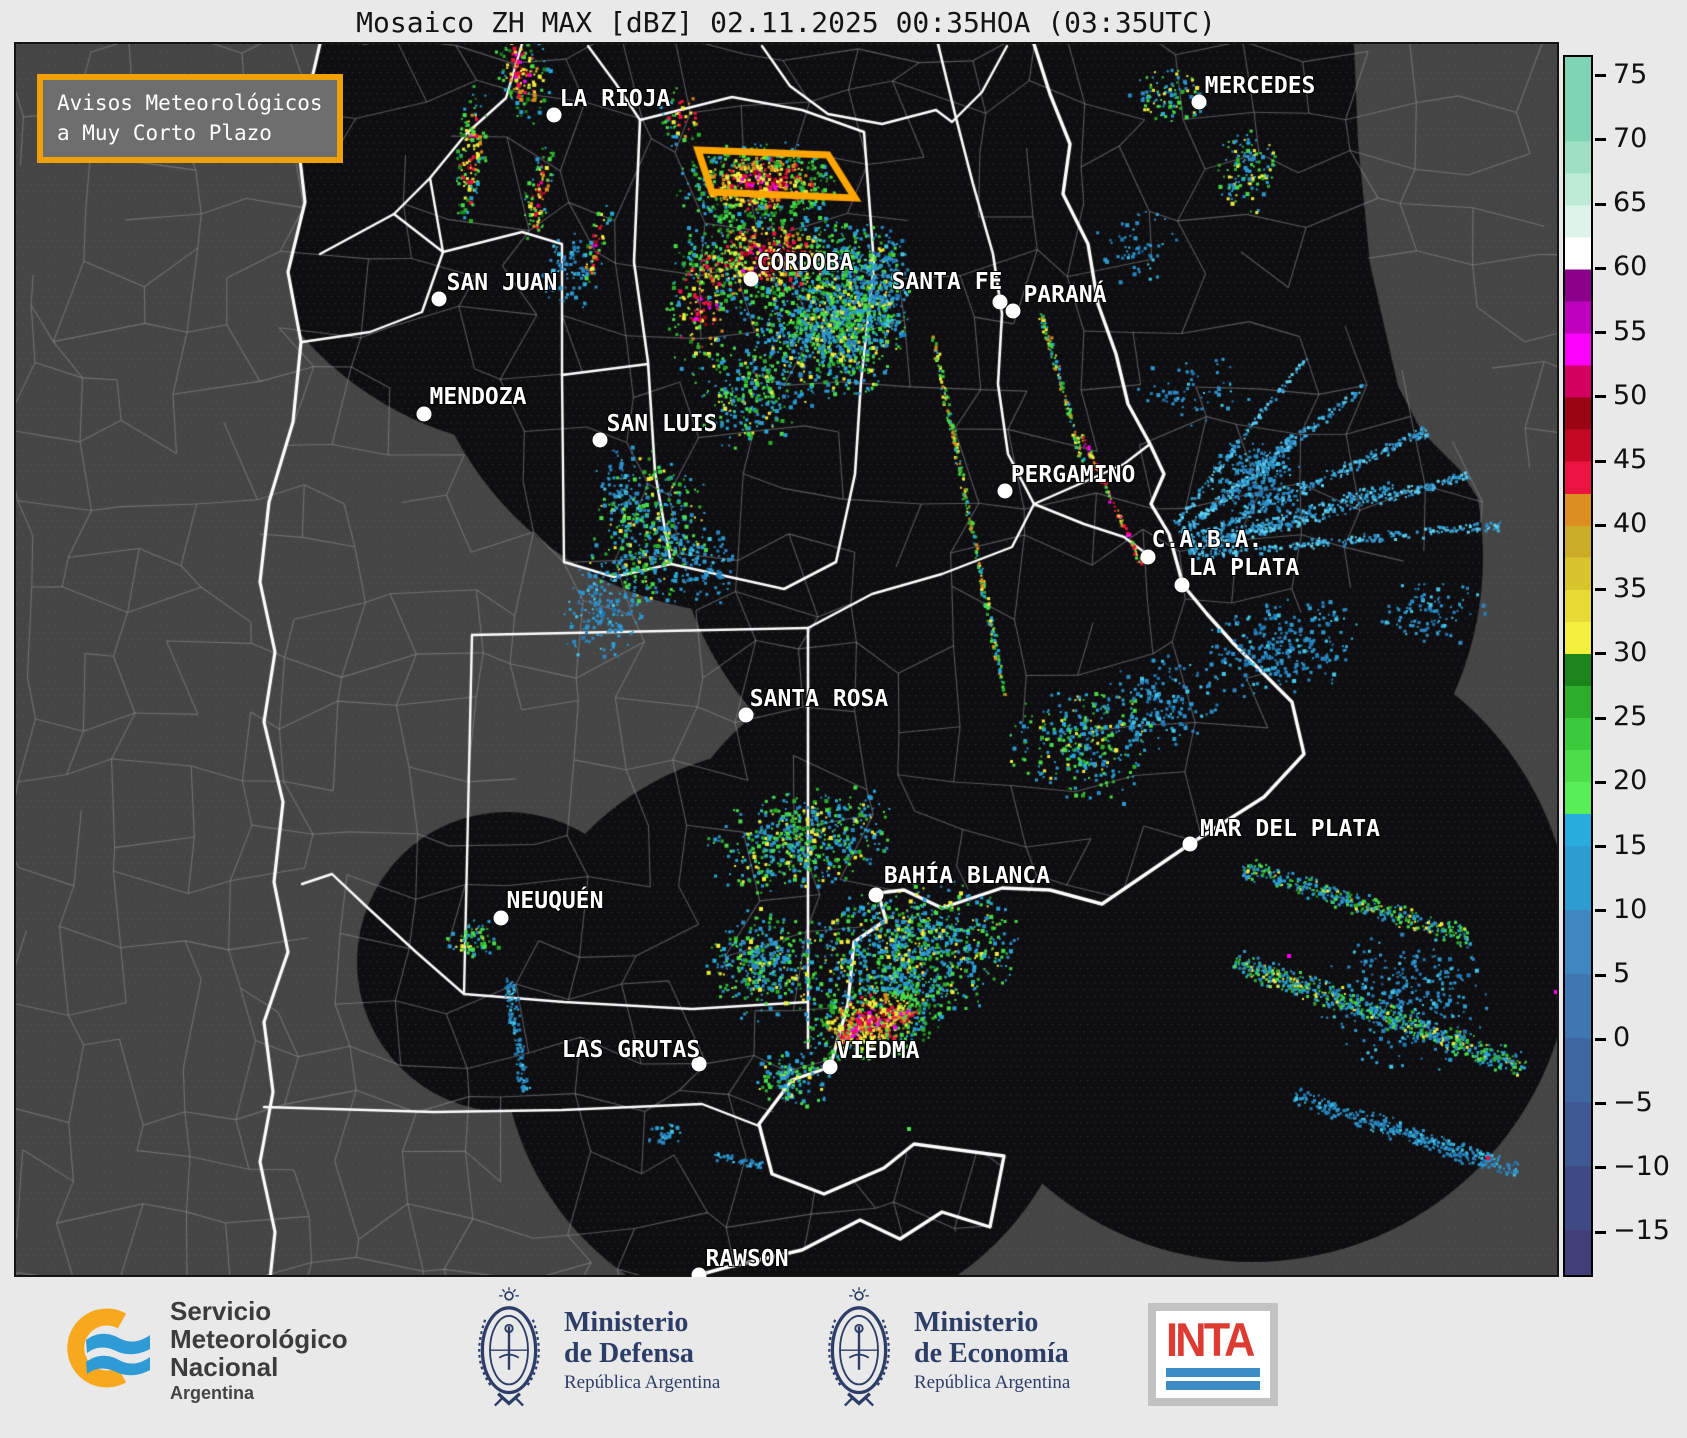 This screenshot has height=1438, width=1687. What do you see at coordinates (1630, 652) in the screenshot?
I see `colorbar-tick-label: 30` at bounding box center [1630, 652].